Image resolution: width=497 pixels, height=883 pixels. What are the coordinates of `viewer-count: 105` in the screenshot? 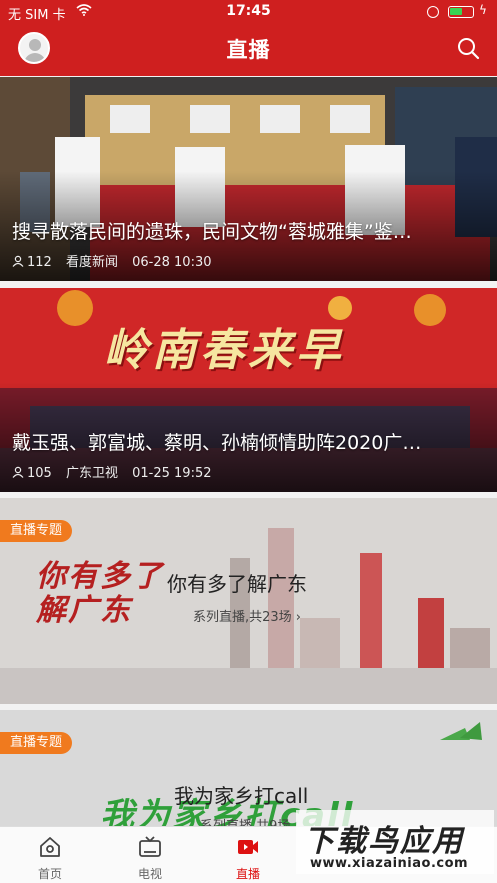 It's located at (32, 473).